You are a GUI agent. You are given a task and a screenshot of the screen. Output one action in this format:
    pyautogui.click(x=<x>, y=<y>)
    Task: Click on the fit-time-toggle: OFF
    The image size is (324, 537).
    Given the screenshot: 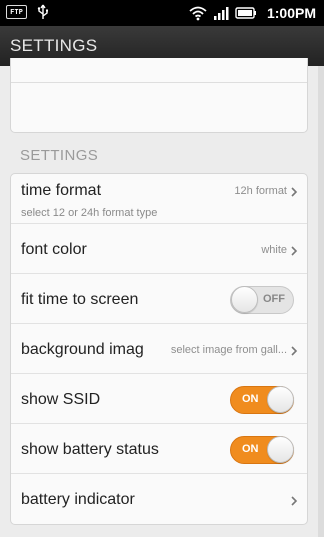 What is the action you would take?
    pyautogui.click(x=262, y=300)
    